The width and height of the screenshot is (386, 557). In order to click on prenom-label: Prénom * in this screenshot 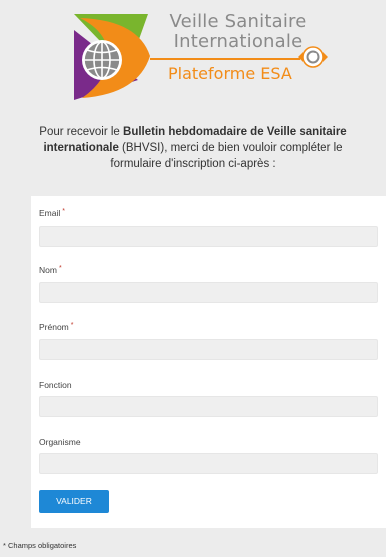, I will do `click(56, 327)`.